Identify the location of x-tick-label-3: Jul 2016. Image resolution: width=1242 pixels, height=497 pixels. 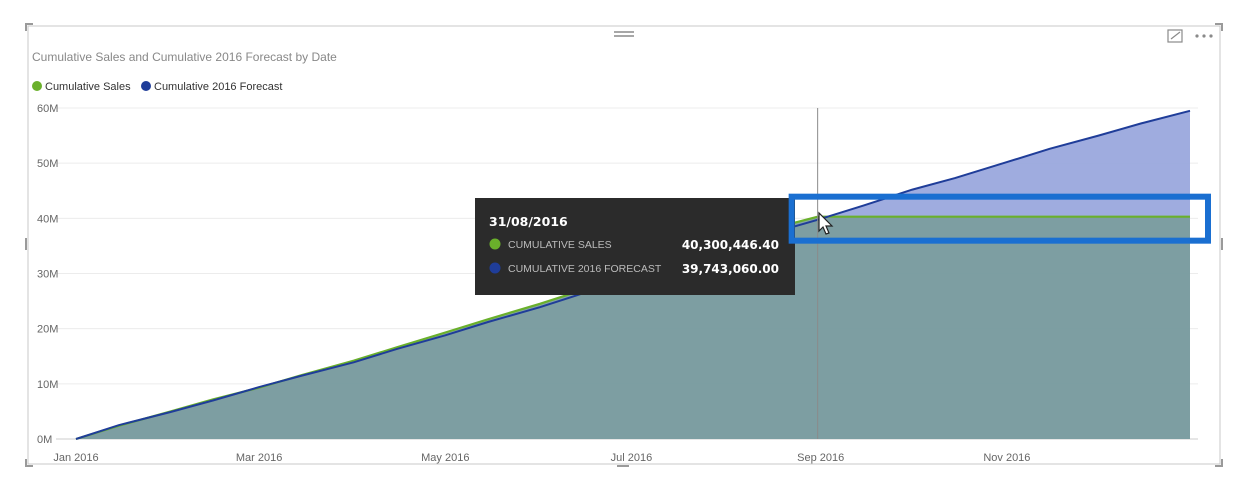
(632, 458).